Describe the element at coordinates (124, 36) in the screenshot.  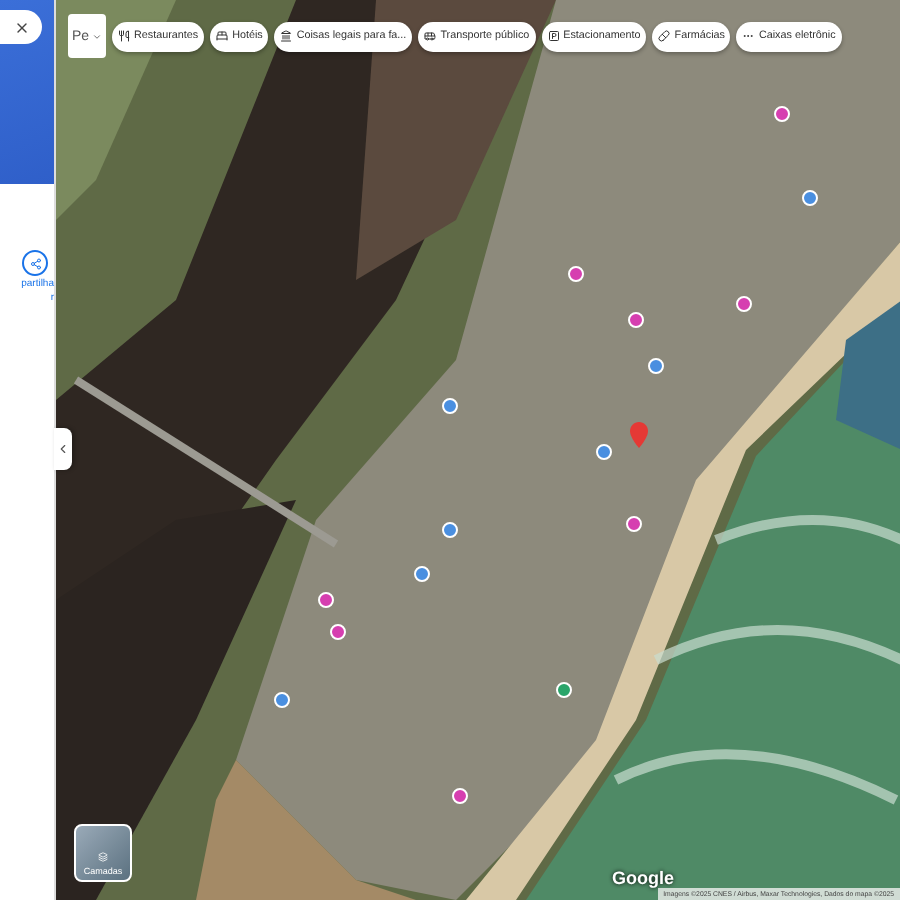
I see `fork-knife-icon` at that location.